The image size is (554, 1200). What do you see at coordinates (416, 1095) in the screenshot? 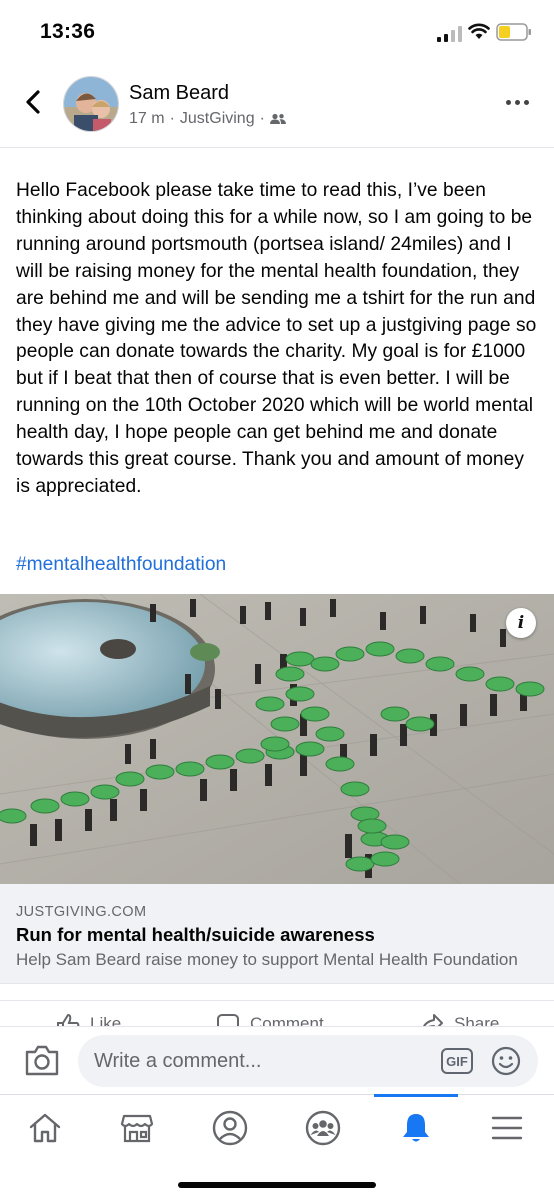
I see `active-tab-indicator` at bounding box center [416, 1095].